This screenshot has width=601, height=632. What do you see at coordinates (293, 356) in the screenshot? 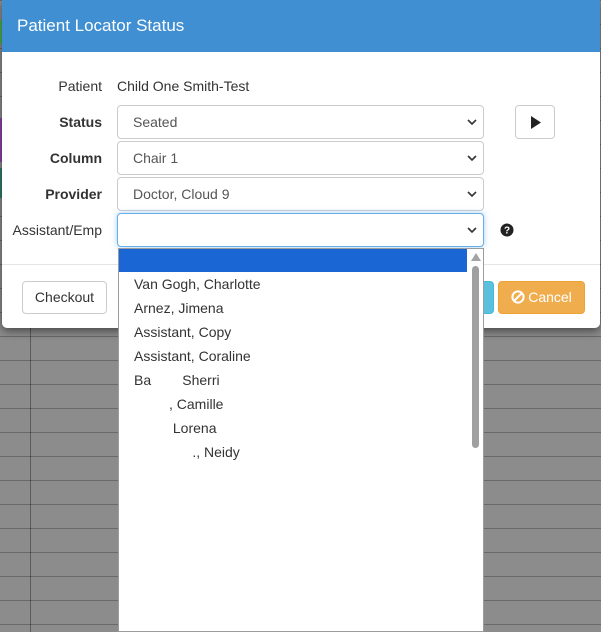
I see `dropdown-option: Assistant, Coraline` at bounding box center [293, 356].